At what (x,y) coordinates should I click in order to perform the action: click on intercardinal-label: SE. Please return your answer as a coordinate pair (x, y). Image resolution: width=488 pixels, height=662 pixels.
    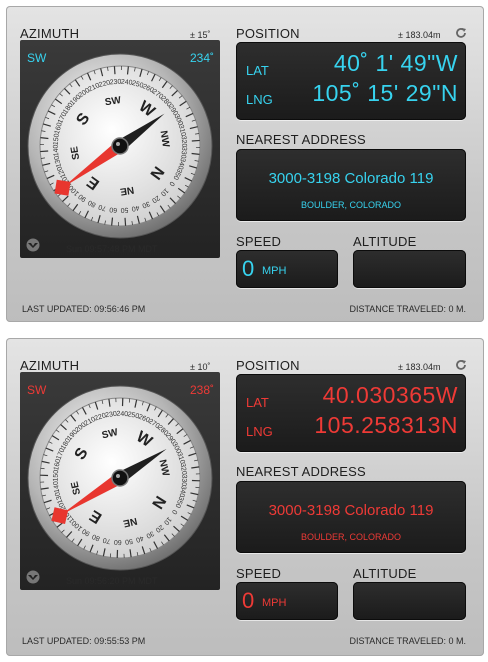
    Looking at the image, I should click on (75, 152).